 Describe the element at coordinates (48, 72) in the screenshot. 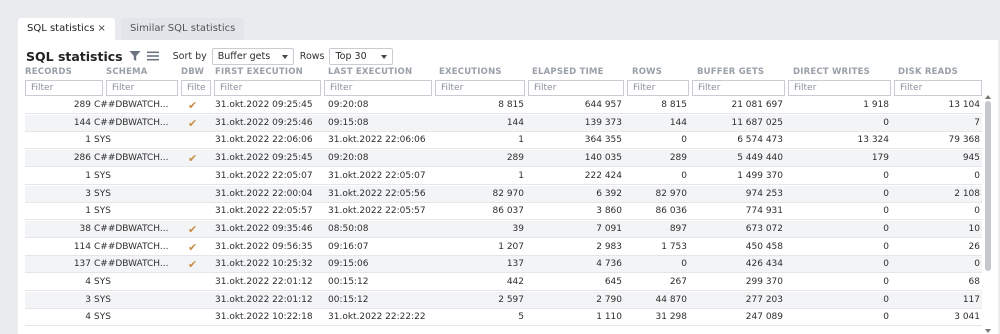

I see `column-header-records: RECORDS` at that location.